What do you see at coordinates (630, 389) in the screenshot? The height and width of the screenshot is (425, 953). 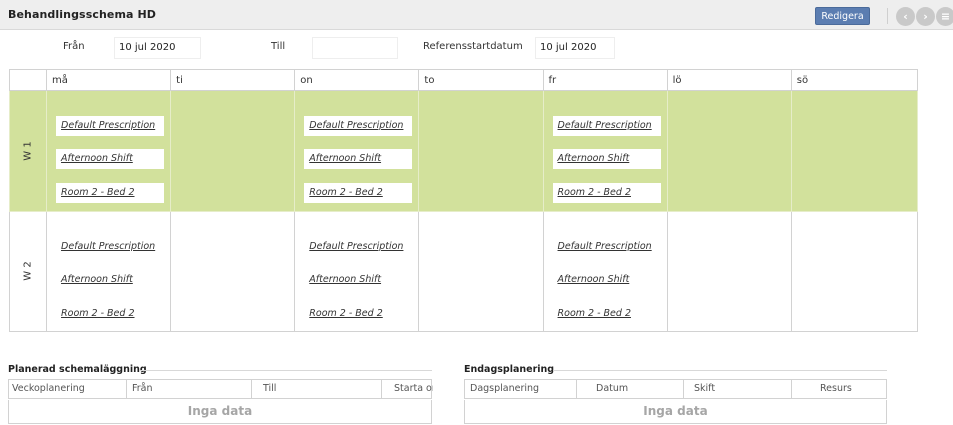 I see `column-header: Datum` at bounding box center [630, 389].